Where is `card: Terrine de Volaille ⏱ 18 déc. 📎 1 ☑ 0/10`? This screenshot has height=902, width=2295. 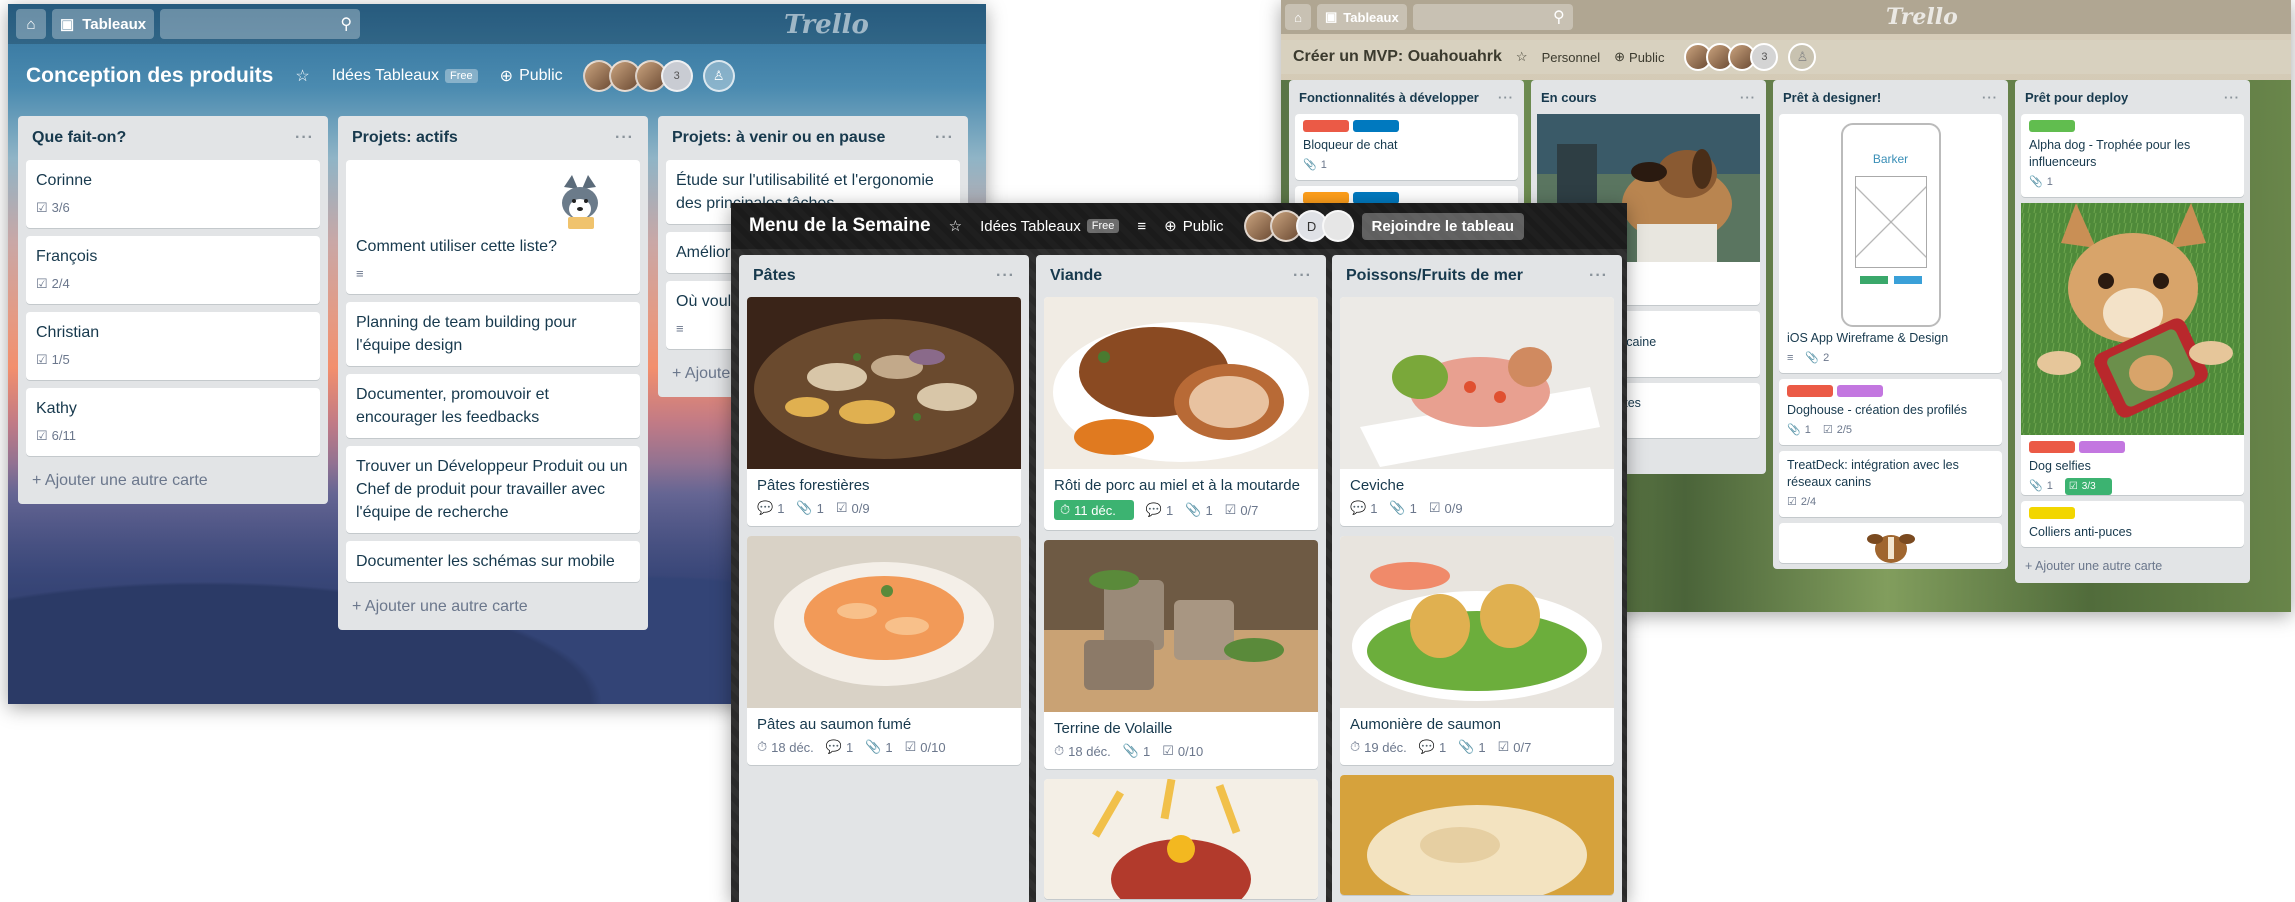
card: Terrine de Volaille ⏱ 18 déc. 📎 1 ☑ 0/10 is located at coordinates (1181, 654).